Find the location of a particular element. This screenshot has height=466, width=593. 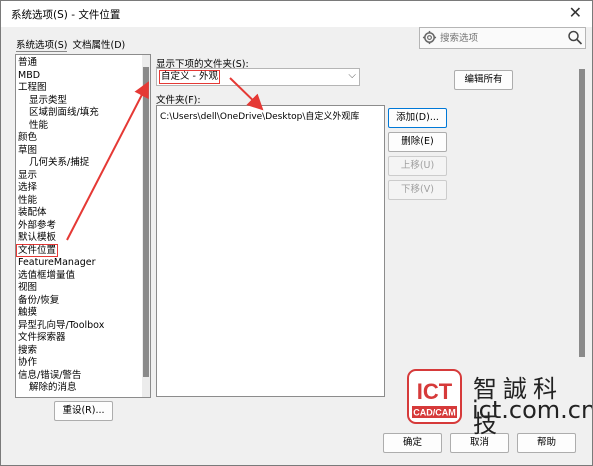

tree-item-general: 普通 is located at coordinates (27, 63).